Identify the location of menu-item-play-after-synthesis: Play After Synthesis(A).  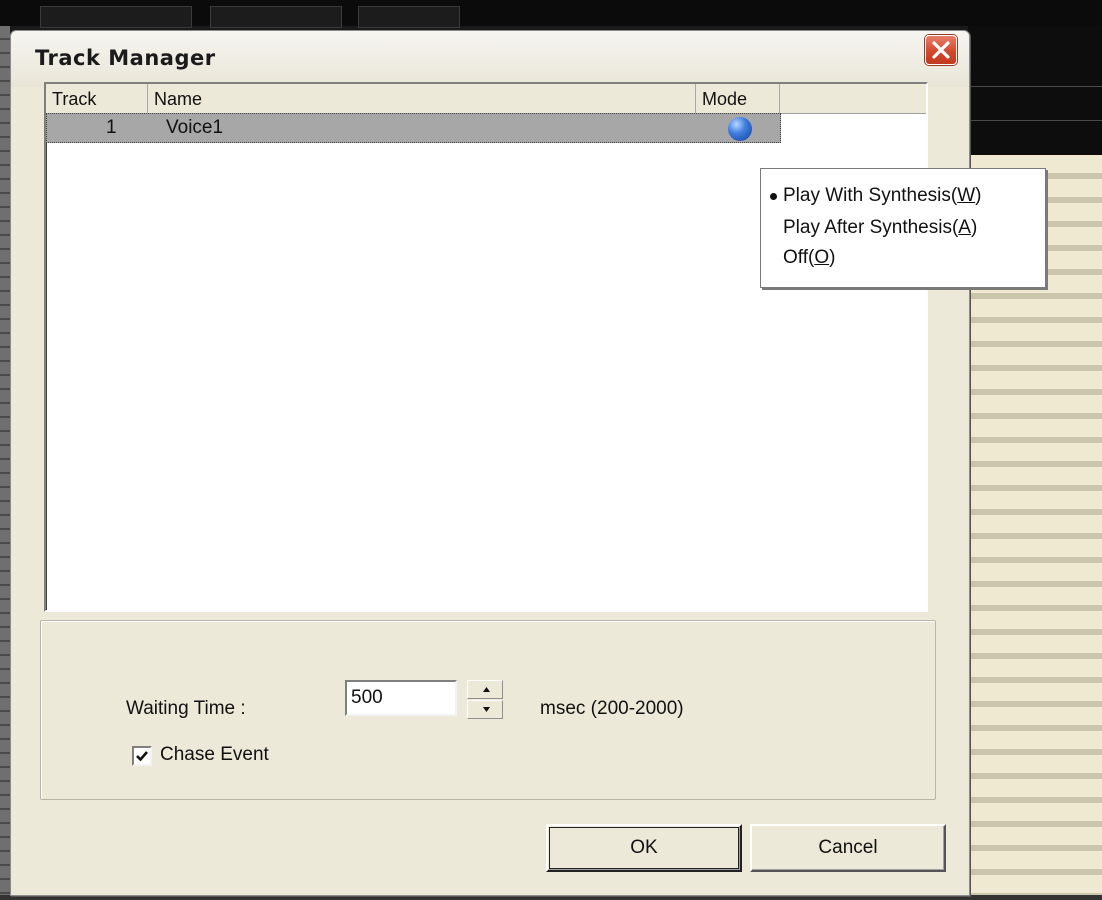
(880, 228).